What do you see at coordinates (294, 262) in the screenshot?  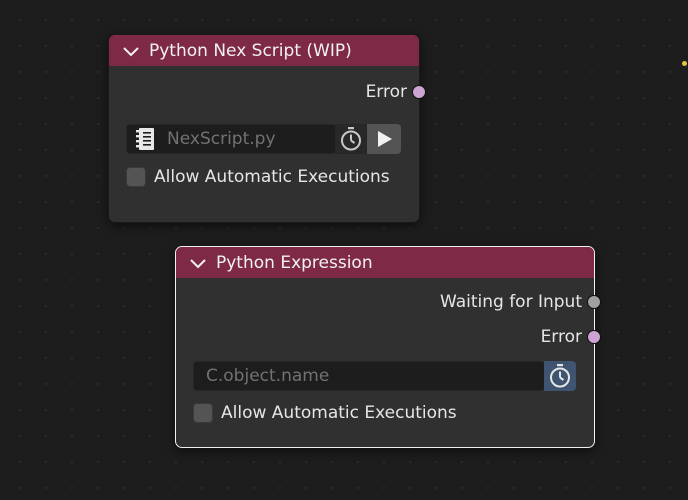 I see `node-title: Python Expression` at bounding box center [294, 262].